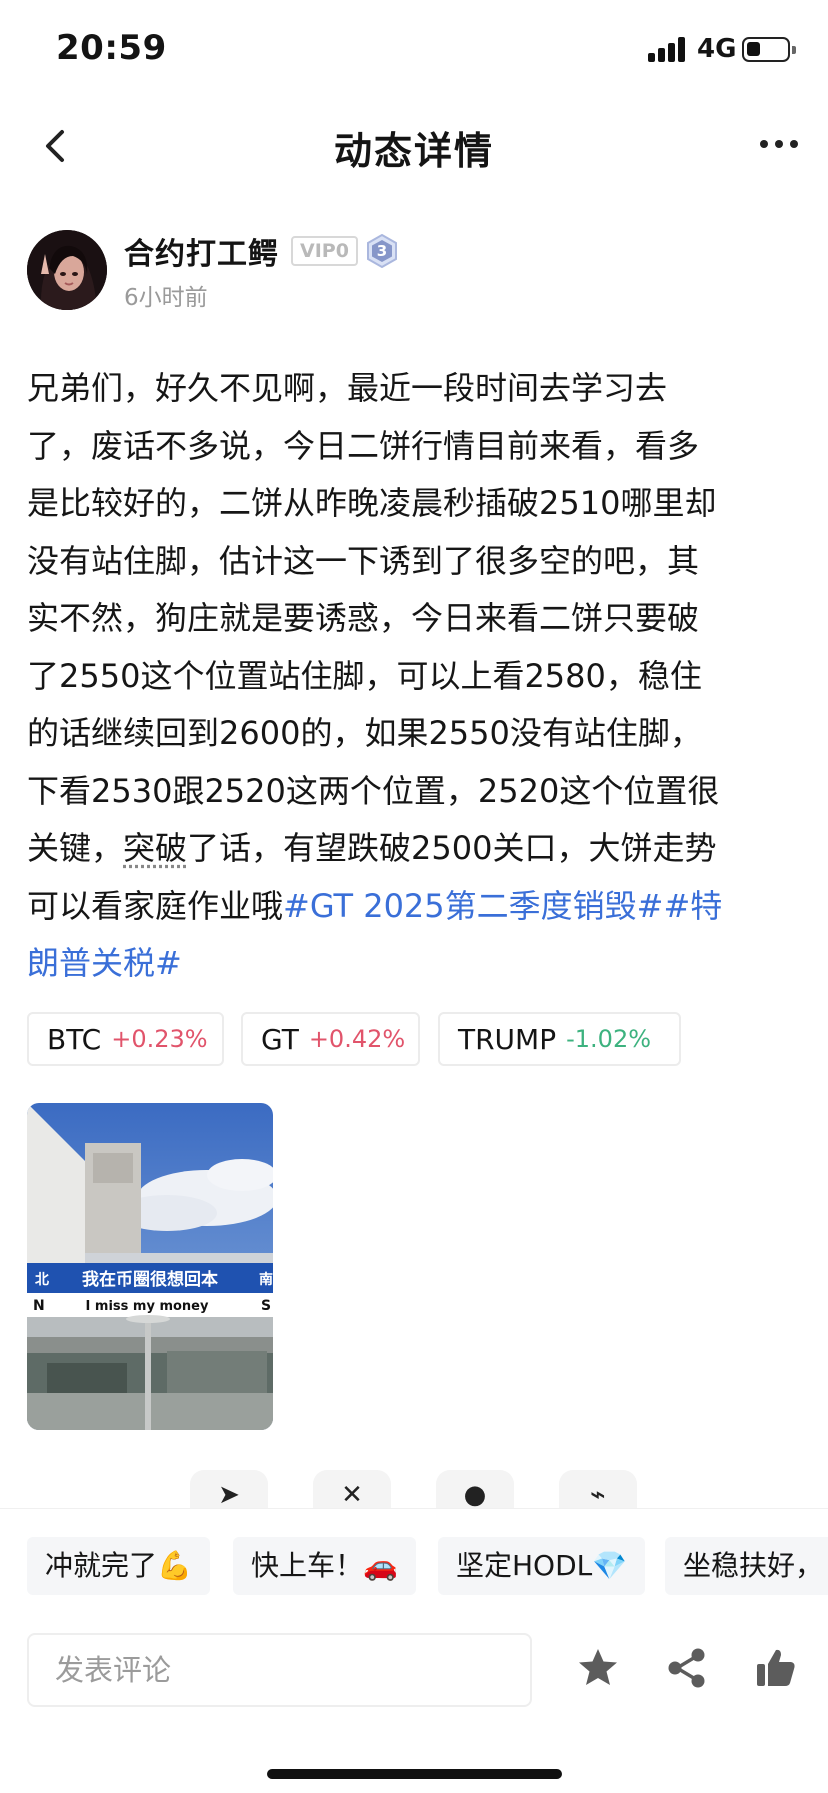 This screenshot has height=1793, width=828. I want to click on network-type: 4G, so click(717, 49).